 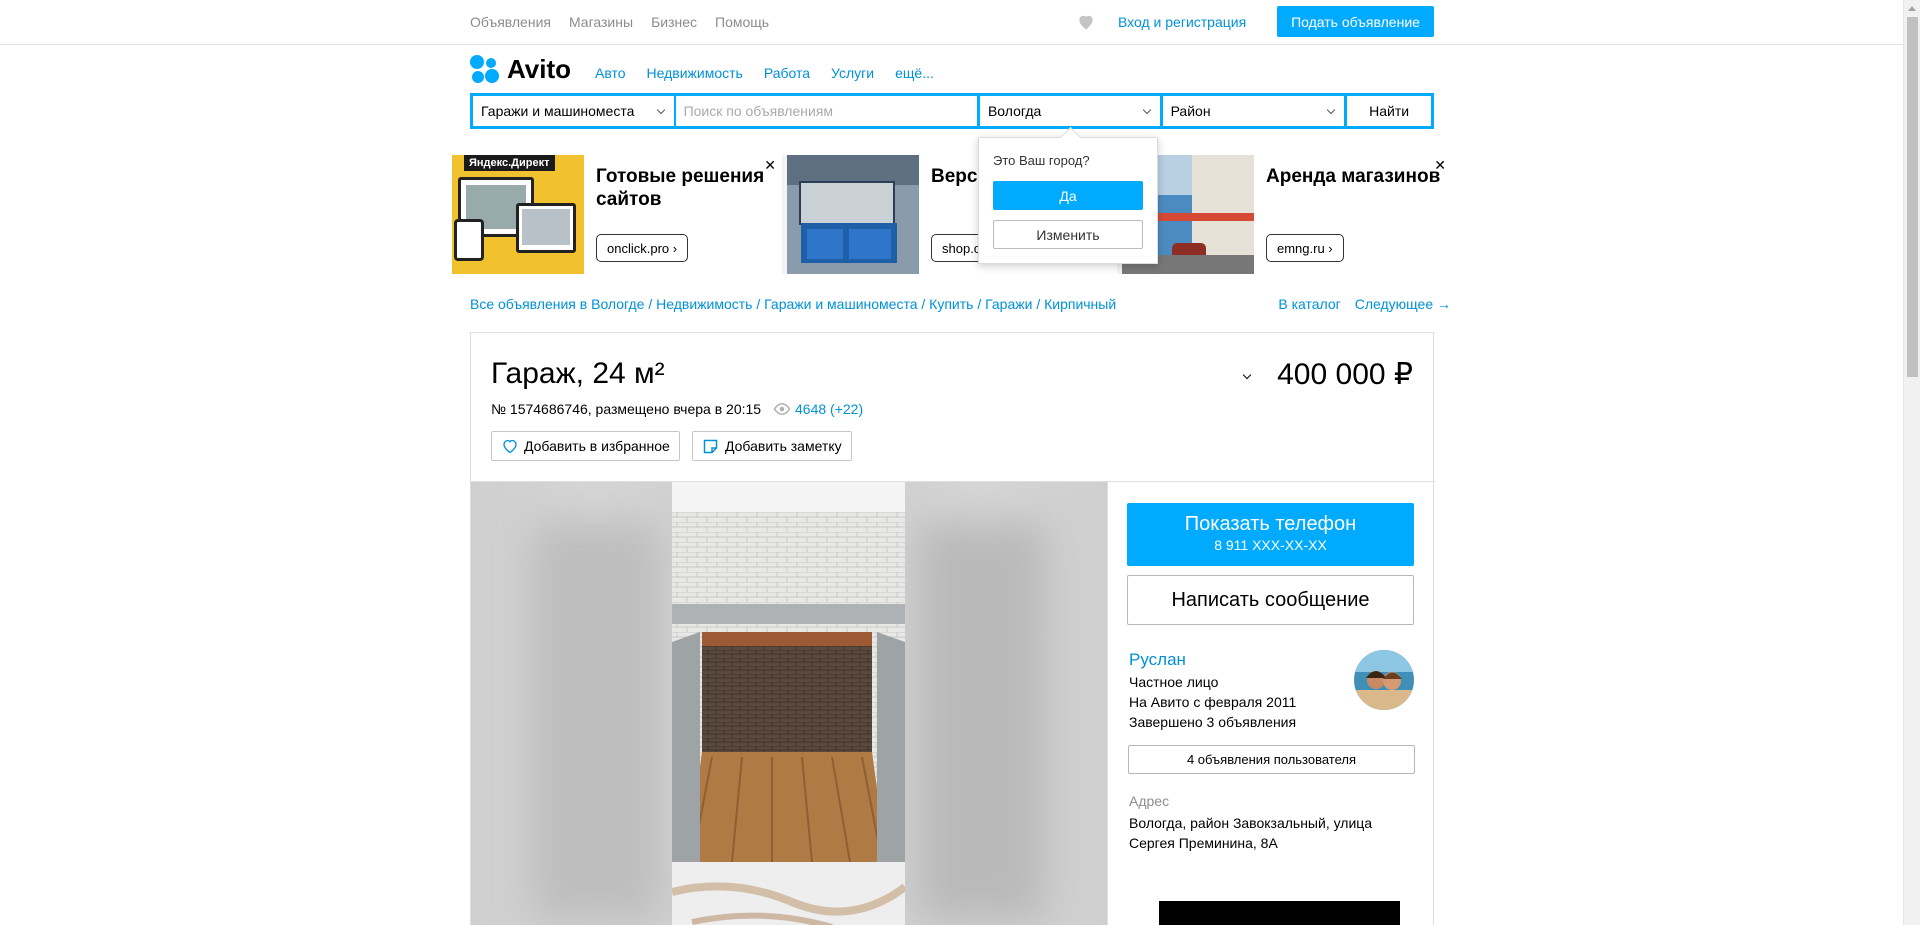 I want to click on ad-title: Готовые решения сайтов, so click(x=680, y=188).